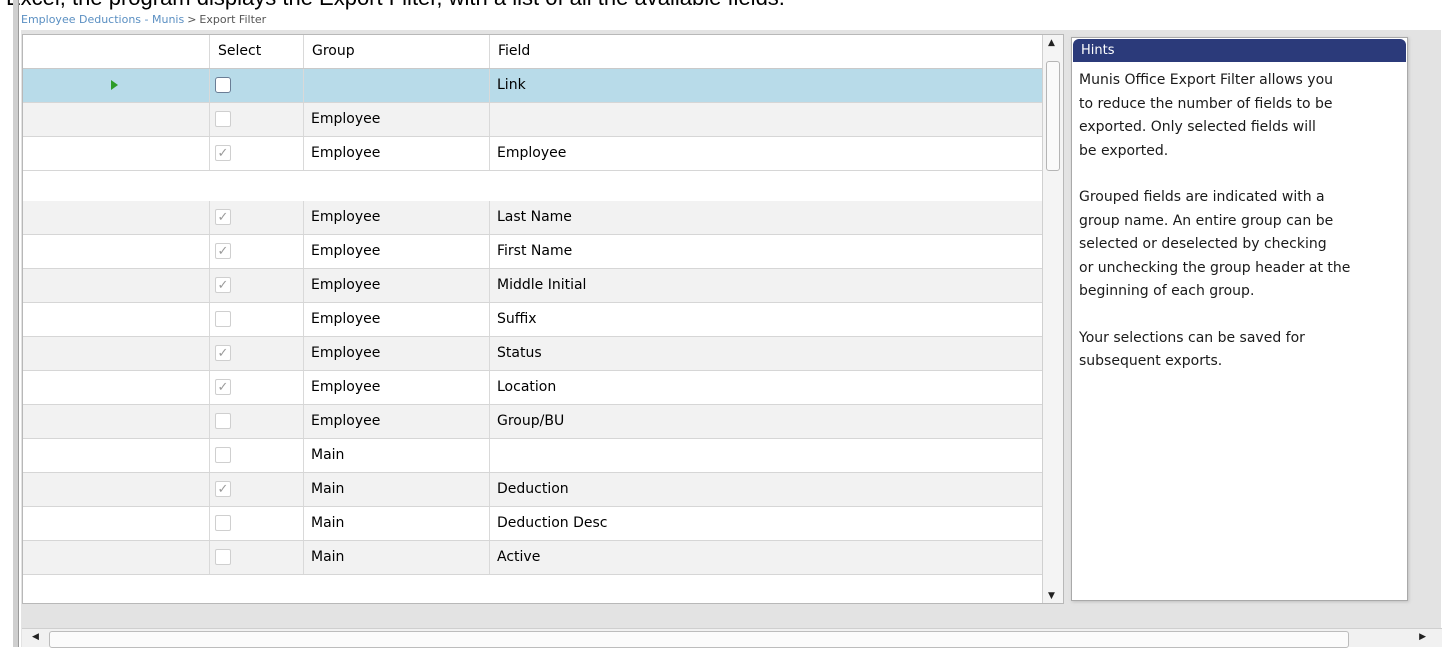  Describe the element at coordinates (766, 387) in the screenshot. I see `field-cell: Location` at that location.